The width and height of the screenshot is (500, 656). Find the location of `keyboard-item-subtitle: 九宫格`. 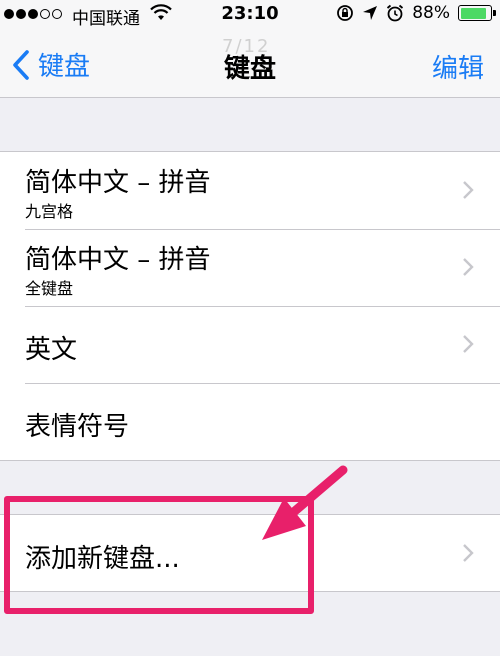

keyboard-item-subtitle: 九宫格 is located at coordinates (49, 211).